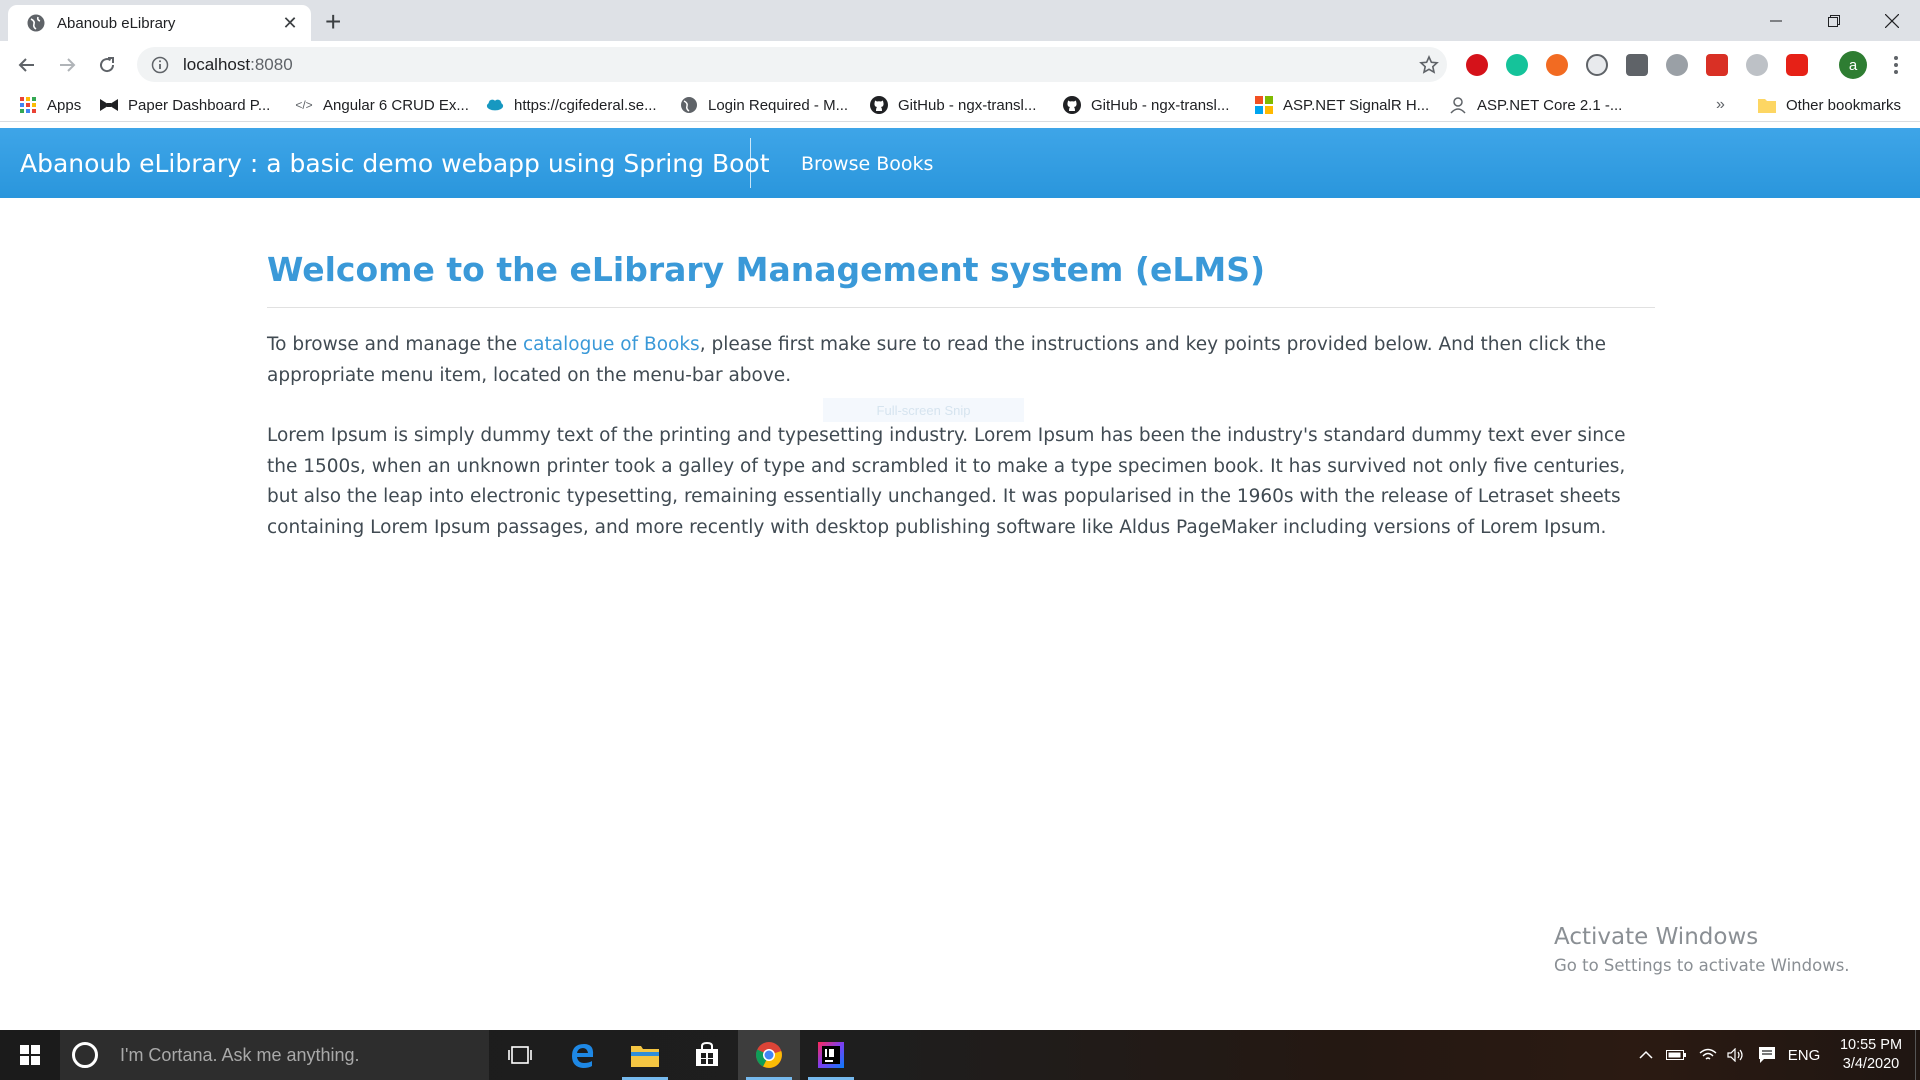 Image resolution: width=1920 pixels, height=1080 pixels. What do you see at coordinates (1871, 1045) in the screenshot?
I see `clock-time: 10:55 PM` at bounding box center [1871, 1045].